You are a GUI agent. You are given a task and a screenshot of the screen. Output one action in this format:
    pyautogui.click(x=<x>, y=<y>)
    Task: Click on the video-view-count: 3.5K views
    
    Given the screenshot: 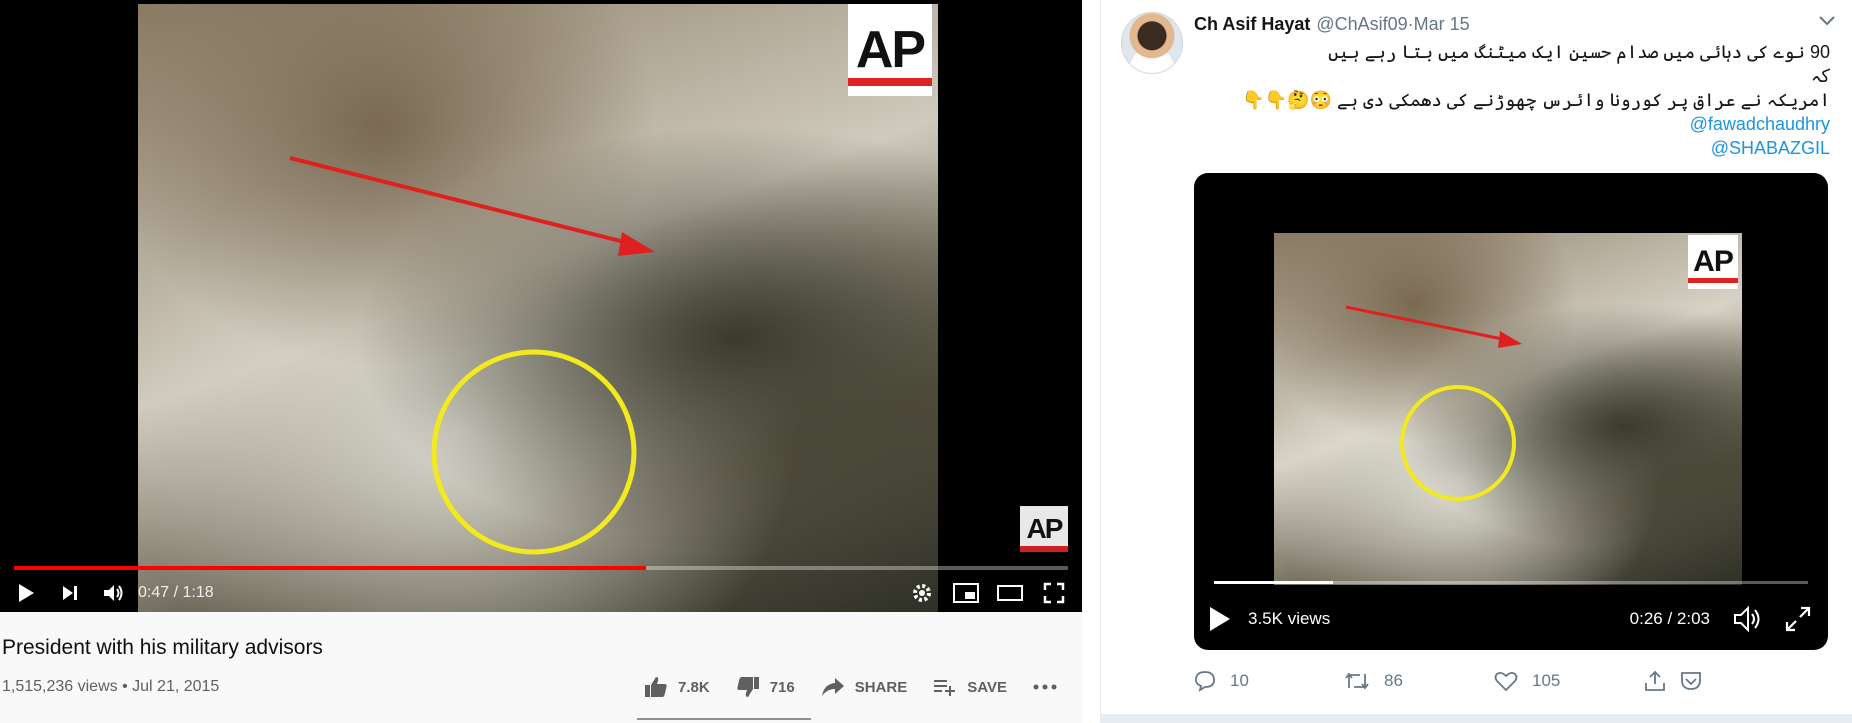 What is the action you would take?
    pyautogui.click(x=1289, y=618)
    